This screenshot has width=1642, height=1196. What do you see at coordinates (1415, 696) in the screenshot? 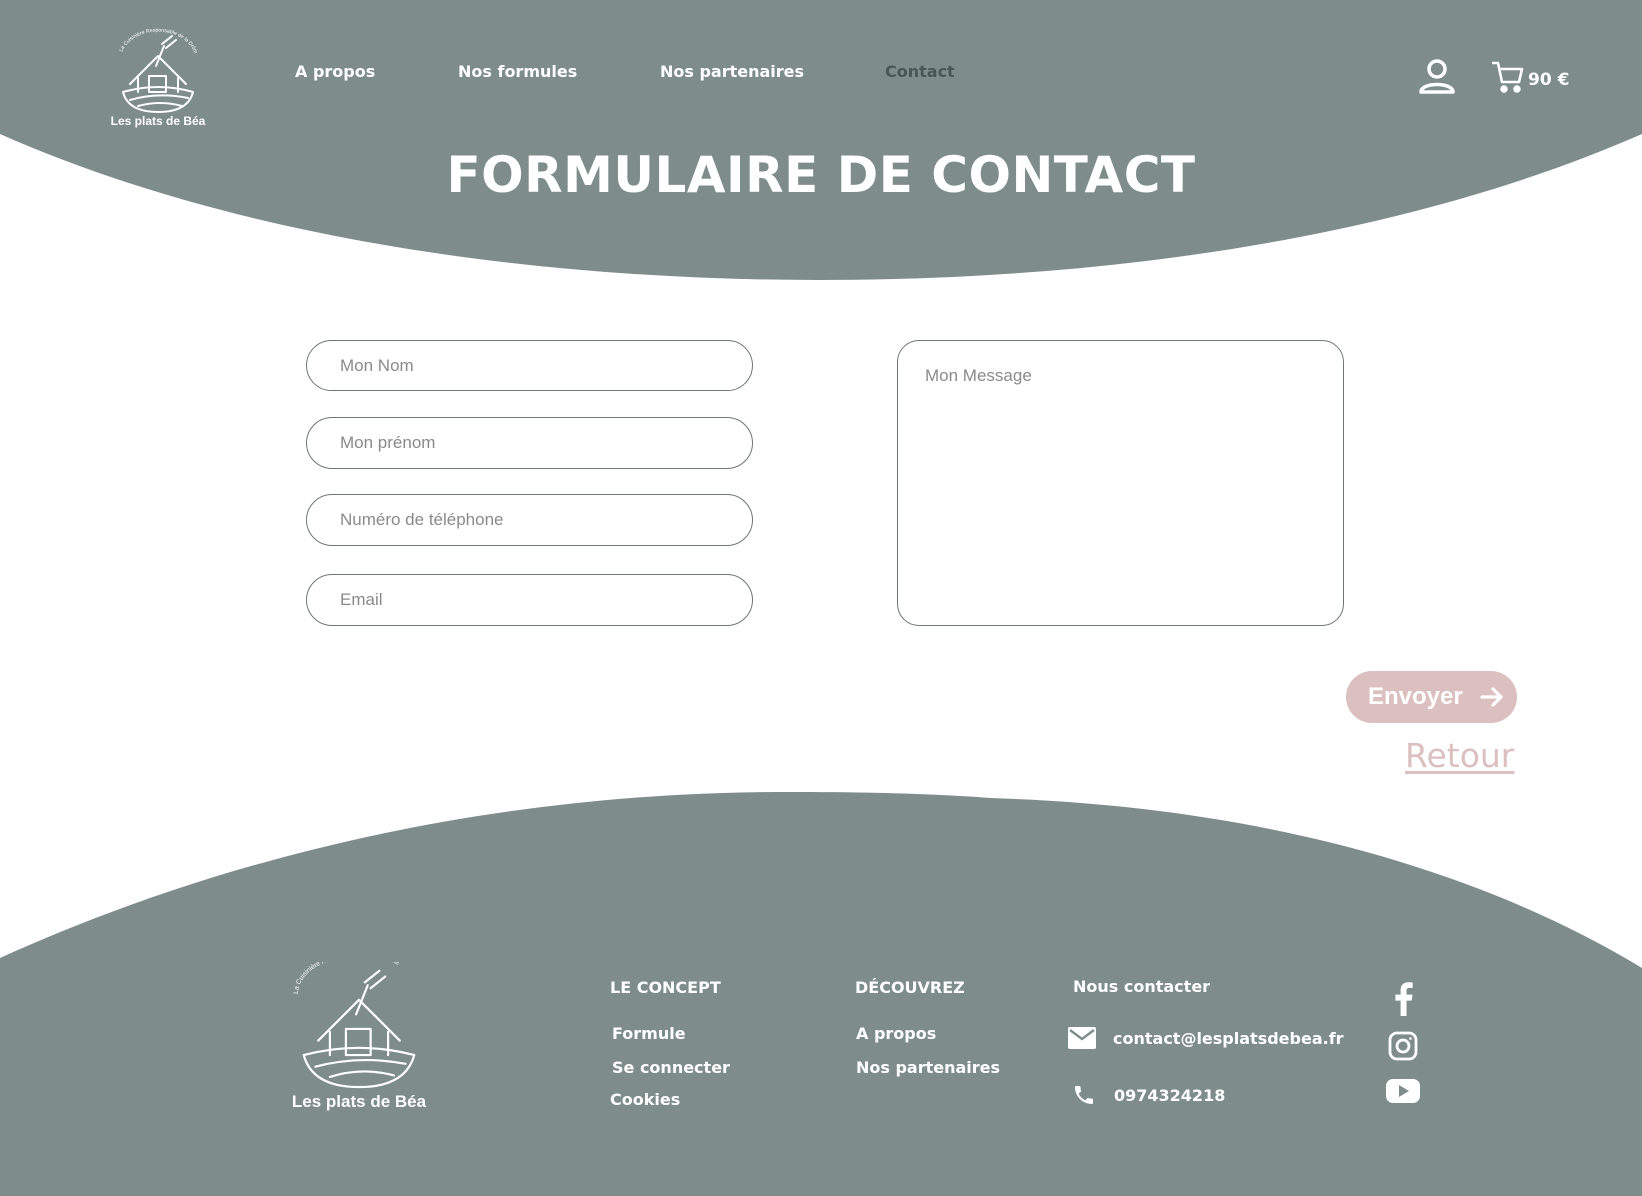
I see `send-button-label: Envoyer` at bounding box center [1415, 696].